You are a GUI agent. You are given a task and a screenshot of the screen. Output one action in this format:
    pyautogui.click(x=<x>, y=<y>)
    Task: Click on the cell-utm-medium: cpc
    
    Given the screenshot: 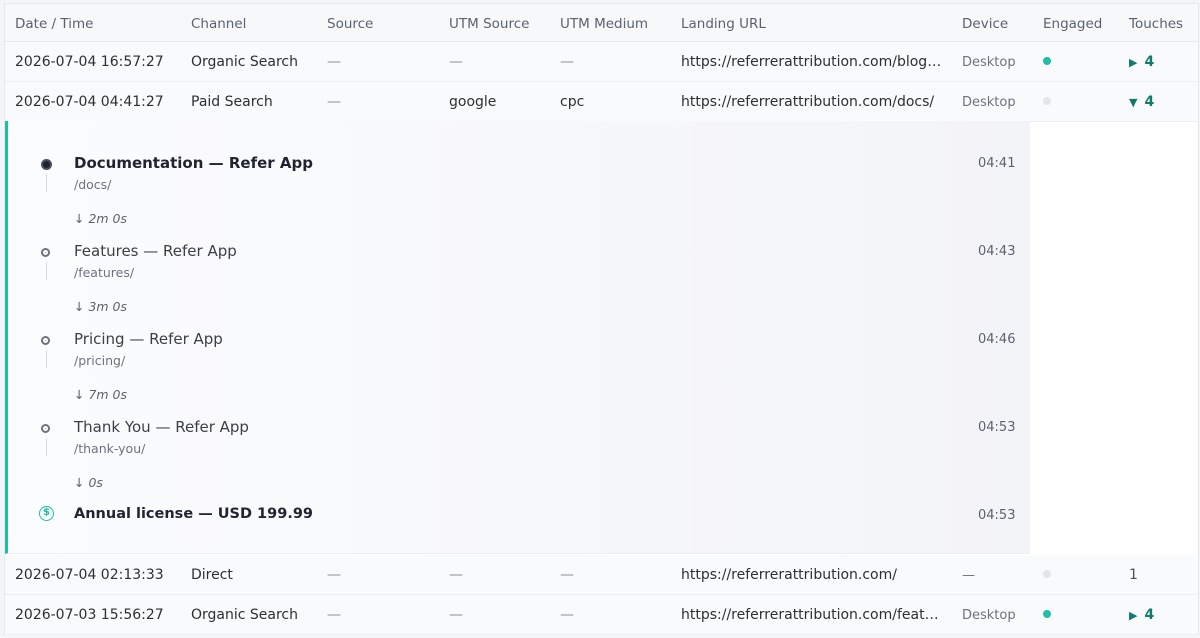 What is the action you would take?
    pyautogui.click(x=572, y=102)
    